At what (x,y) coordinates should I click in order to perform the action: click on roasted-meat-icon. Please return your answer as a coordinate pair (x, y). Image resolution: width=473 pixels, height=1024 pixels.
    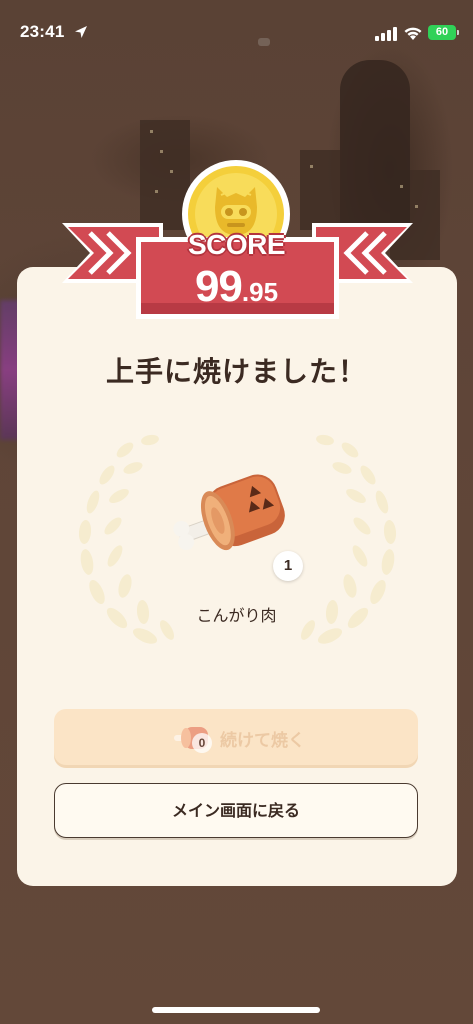
    Looking at the image, I should click on (229, 512).